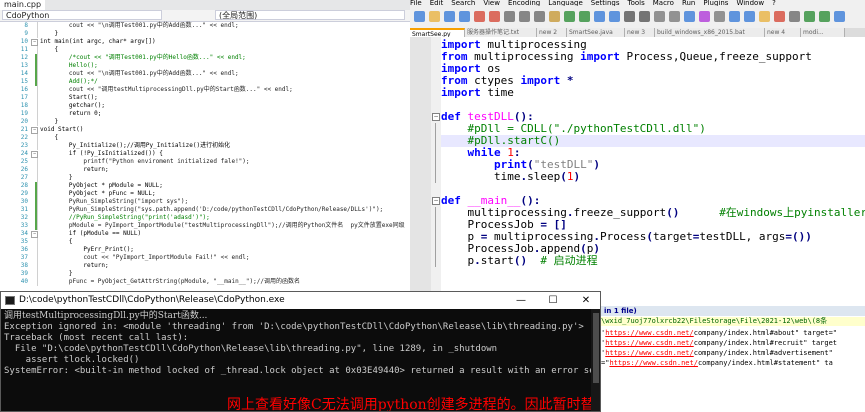 This screenshot has height=412, width=865. What do you see at coordinates (494, 16) in the screenshot?
I see `close-all-icon` at bounding box center [494, 16].